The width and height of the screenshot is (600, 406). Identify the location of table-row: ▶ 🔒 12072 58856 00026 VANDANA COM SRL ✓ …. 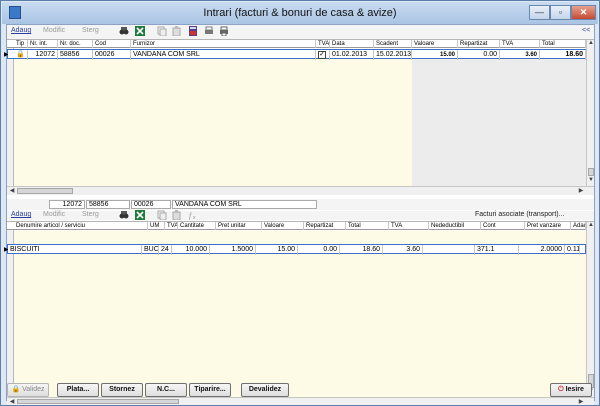
(295, 54).